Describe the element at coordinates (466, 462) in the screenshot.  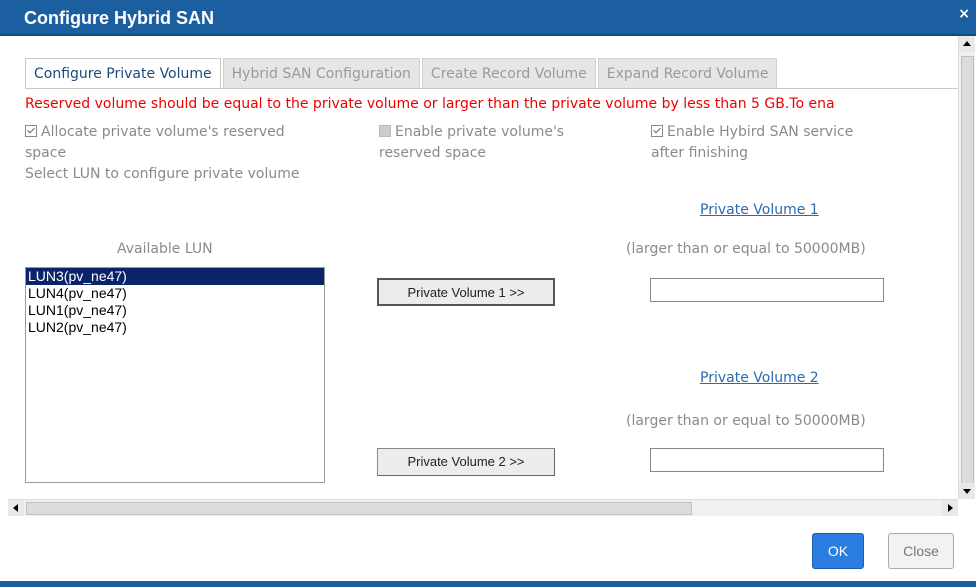
I see `private-volume-2-button: Private Volume 2 >>` at that location.